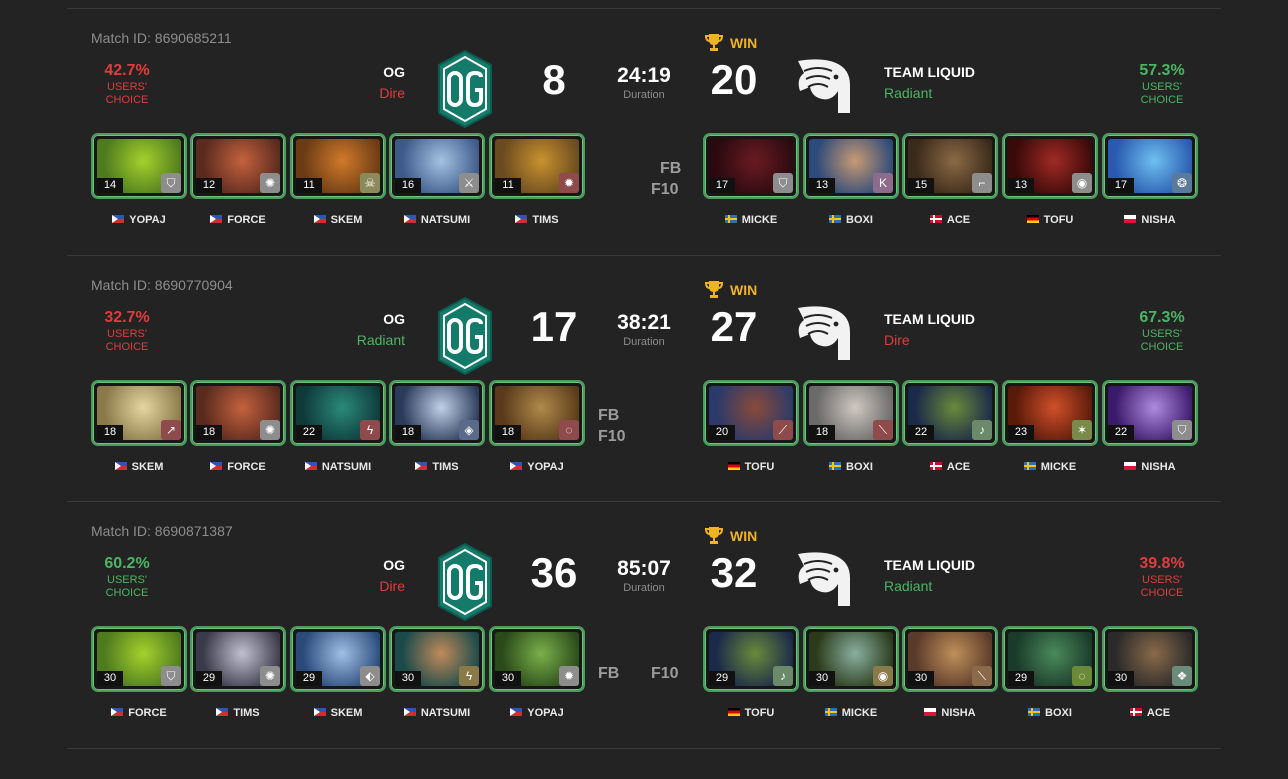  I want to click on hero-level: 30, so click(110, 678).